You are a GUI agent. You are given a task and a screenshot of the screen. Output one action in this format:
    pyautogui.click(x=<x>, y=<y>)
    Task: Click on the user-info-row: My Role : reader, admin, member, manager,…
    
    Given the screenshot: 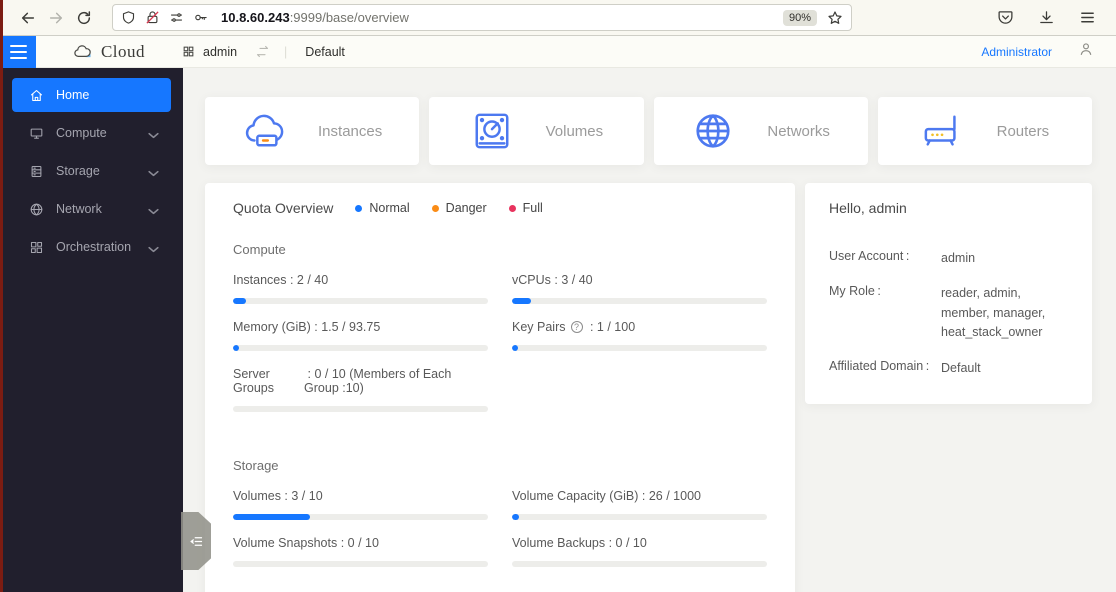 What is the action you would take?
    pyautogui.click(x=948, y=313)
    